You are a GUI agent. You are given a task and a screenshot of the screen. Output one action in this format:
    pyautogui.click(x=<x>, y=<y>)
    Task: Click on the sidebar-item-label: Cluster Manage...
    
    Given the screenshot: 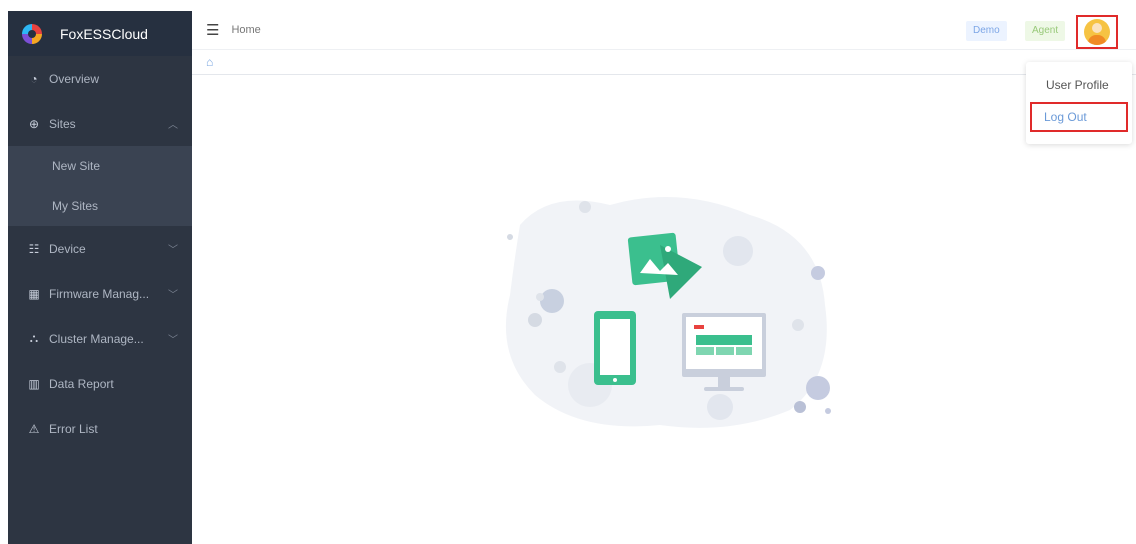 What is the action you would take?
    pyautogui.click(x=96, y=338)
    